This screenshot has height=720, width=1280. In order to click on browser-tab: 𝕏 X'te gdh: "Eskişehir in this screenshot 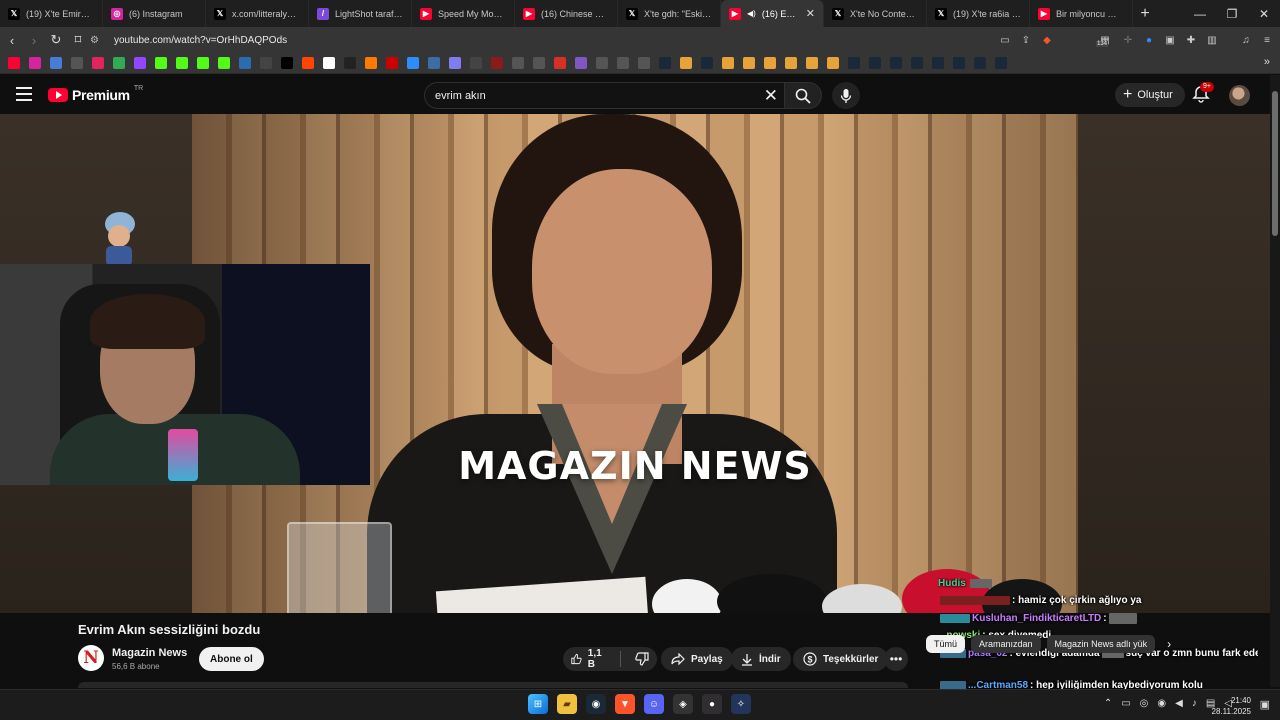, I will do `click(669, 13)`.